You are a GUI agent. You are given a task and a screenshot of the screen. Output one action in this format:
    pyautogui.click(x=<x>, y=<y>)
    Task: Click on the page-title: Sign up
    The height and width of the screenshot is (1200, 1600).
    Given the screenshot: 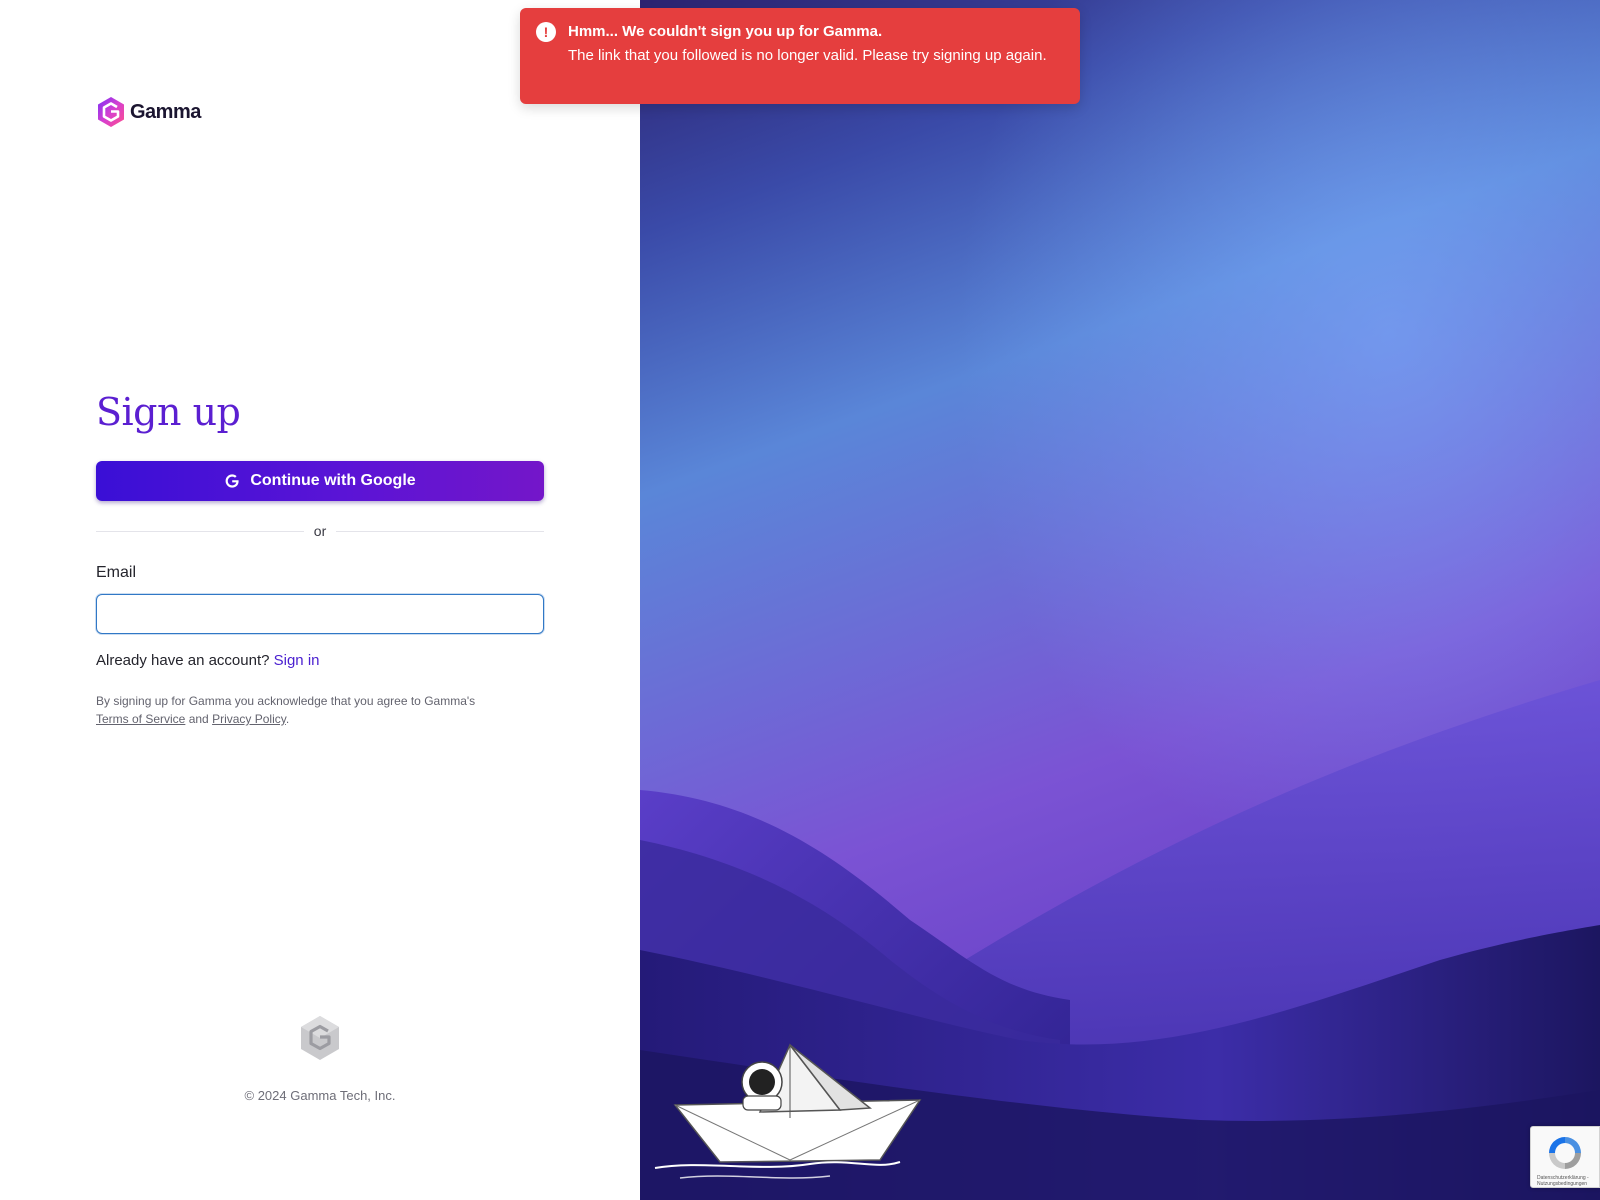 What is the action you would take?
    pyautogui.click(x=168, y=412)
    